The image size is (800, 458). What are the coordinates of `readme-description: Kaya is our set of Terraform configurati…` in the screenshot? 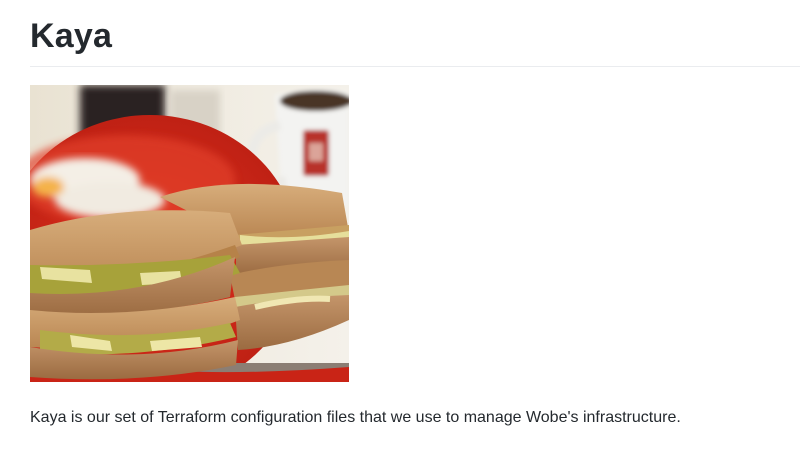 It's located at (355, 417).